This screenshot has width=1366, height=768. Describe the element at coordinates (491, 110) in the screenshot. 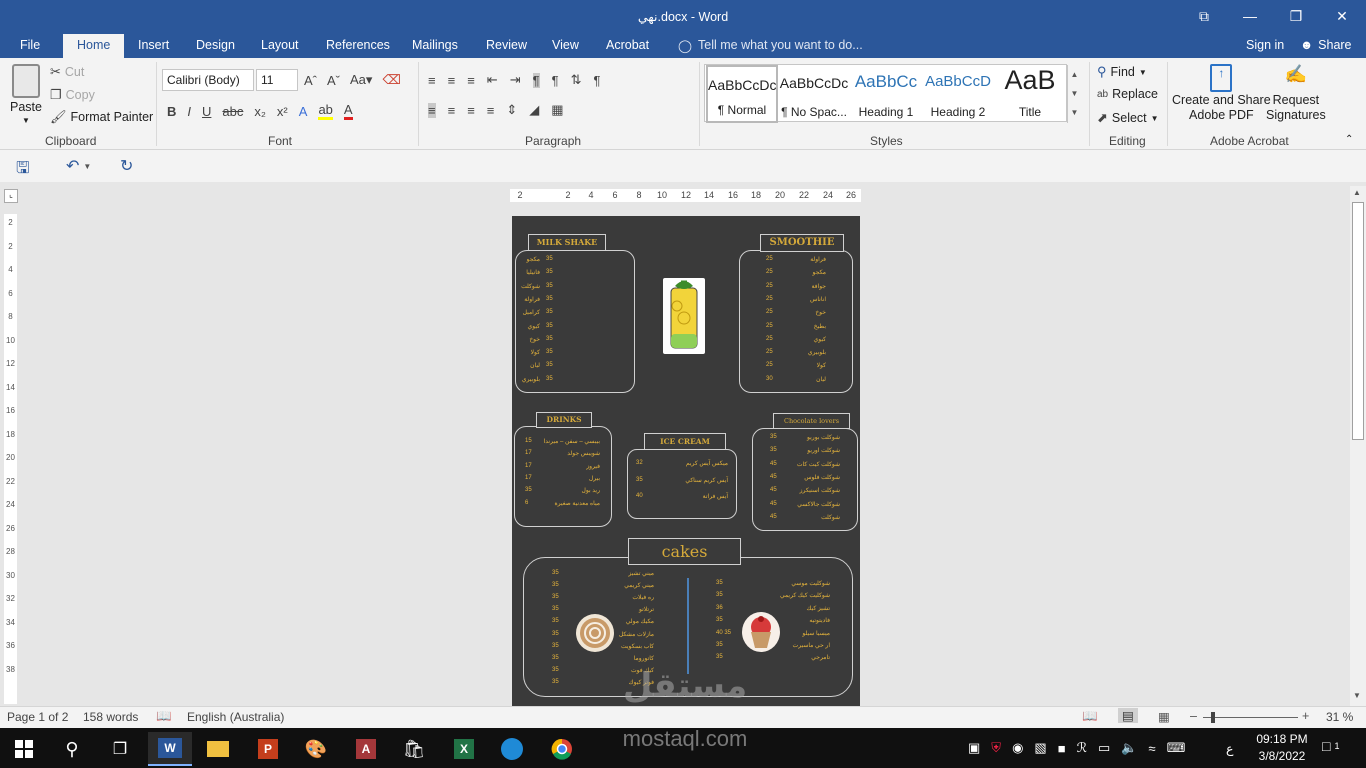

I see `justify-icon: ≡` at that location.